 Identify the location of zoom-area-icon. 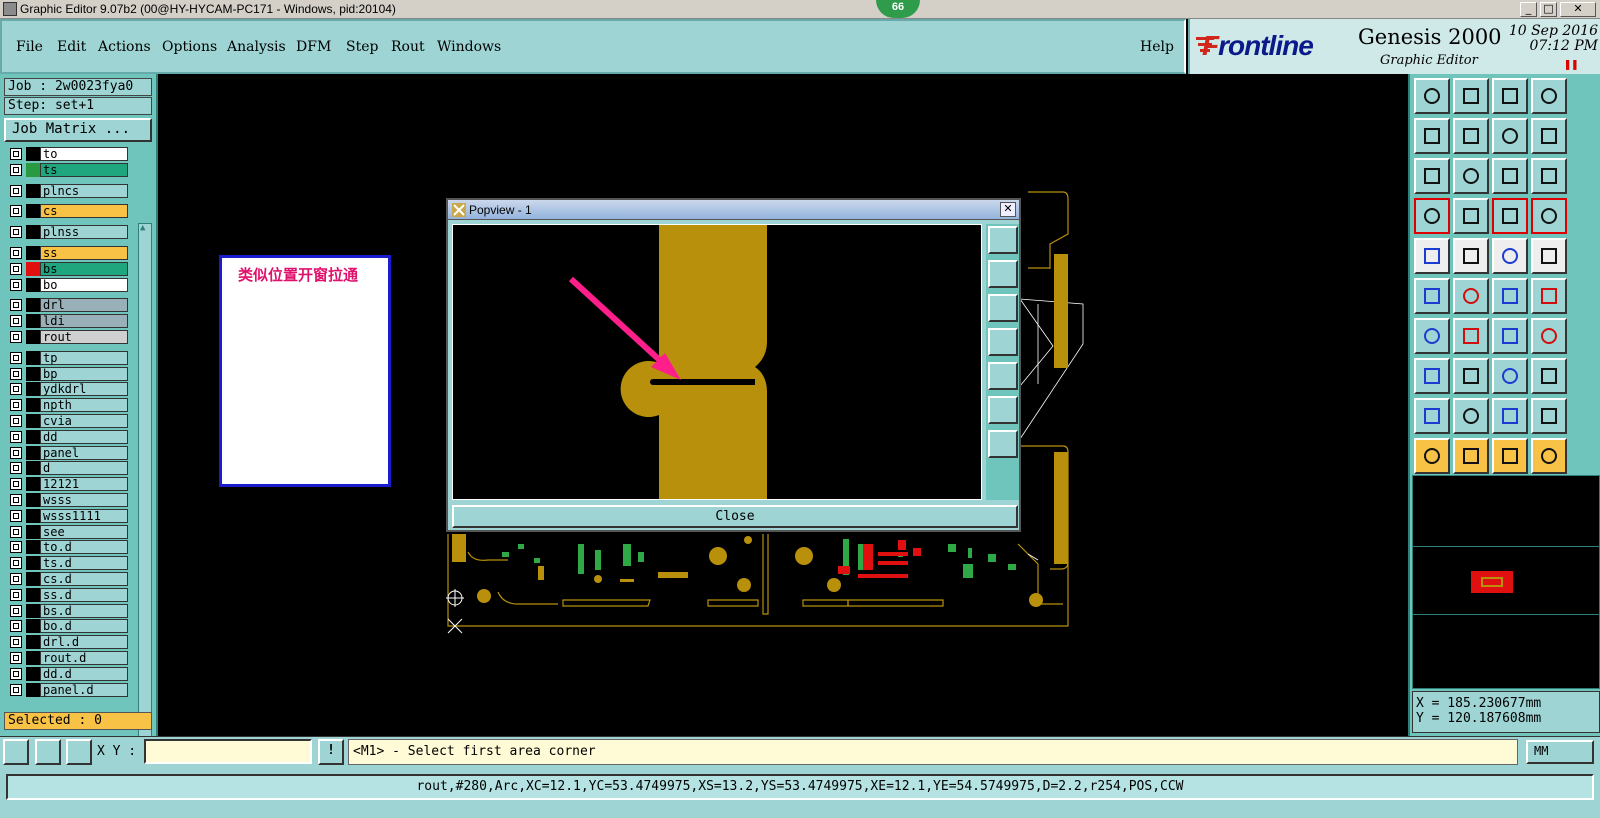
(1471, 176).